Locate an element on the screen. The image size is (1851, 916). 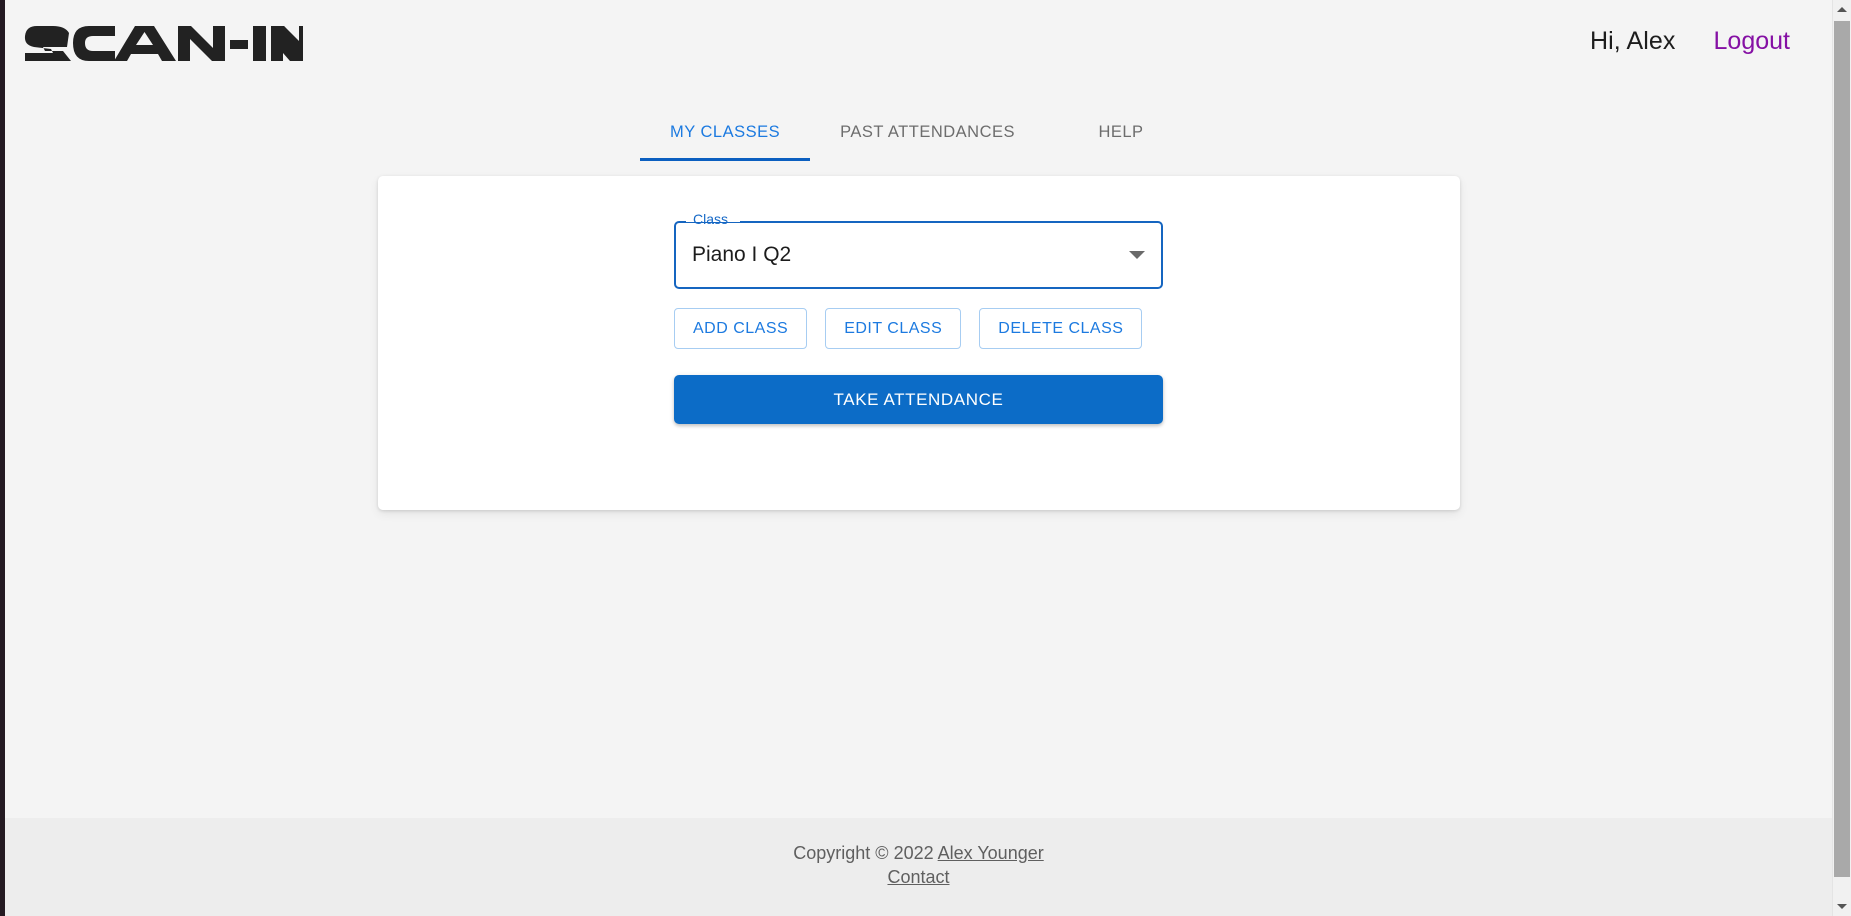
contact-line: Contact is located at coordinates (918, 877).